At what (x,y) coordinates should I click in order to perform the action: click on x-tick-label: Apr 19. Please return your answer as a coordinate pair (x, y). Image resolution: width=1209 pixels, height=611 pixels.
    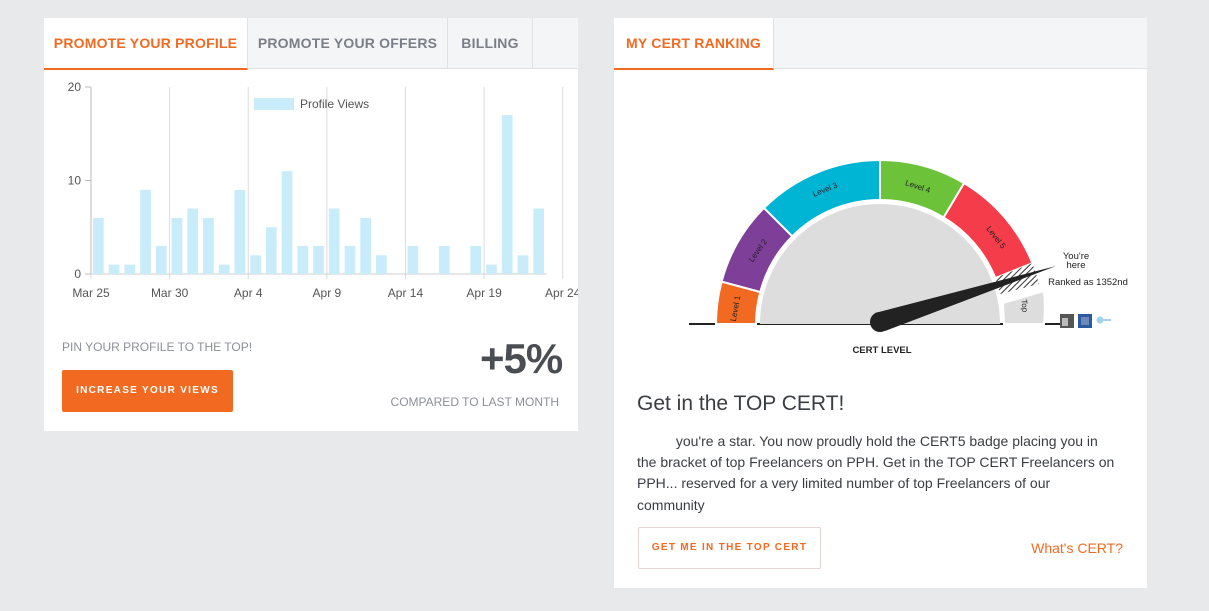
    Looking at the image, I should click on (484, 293).